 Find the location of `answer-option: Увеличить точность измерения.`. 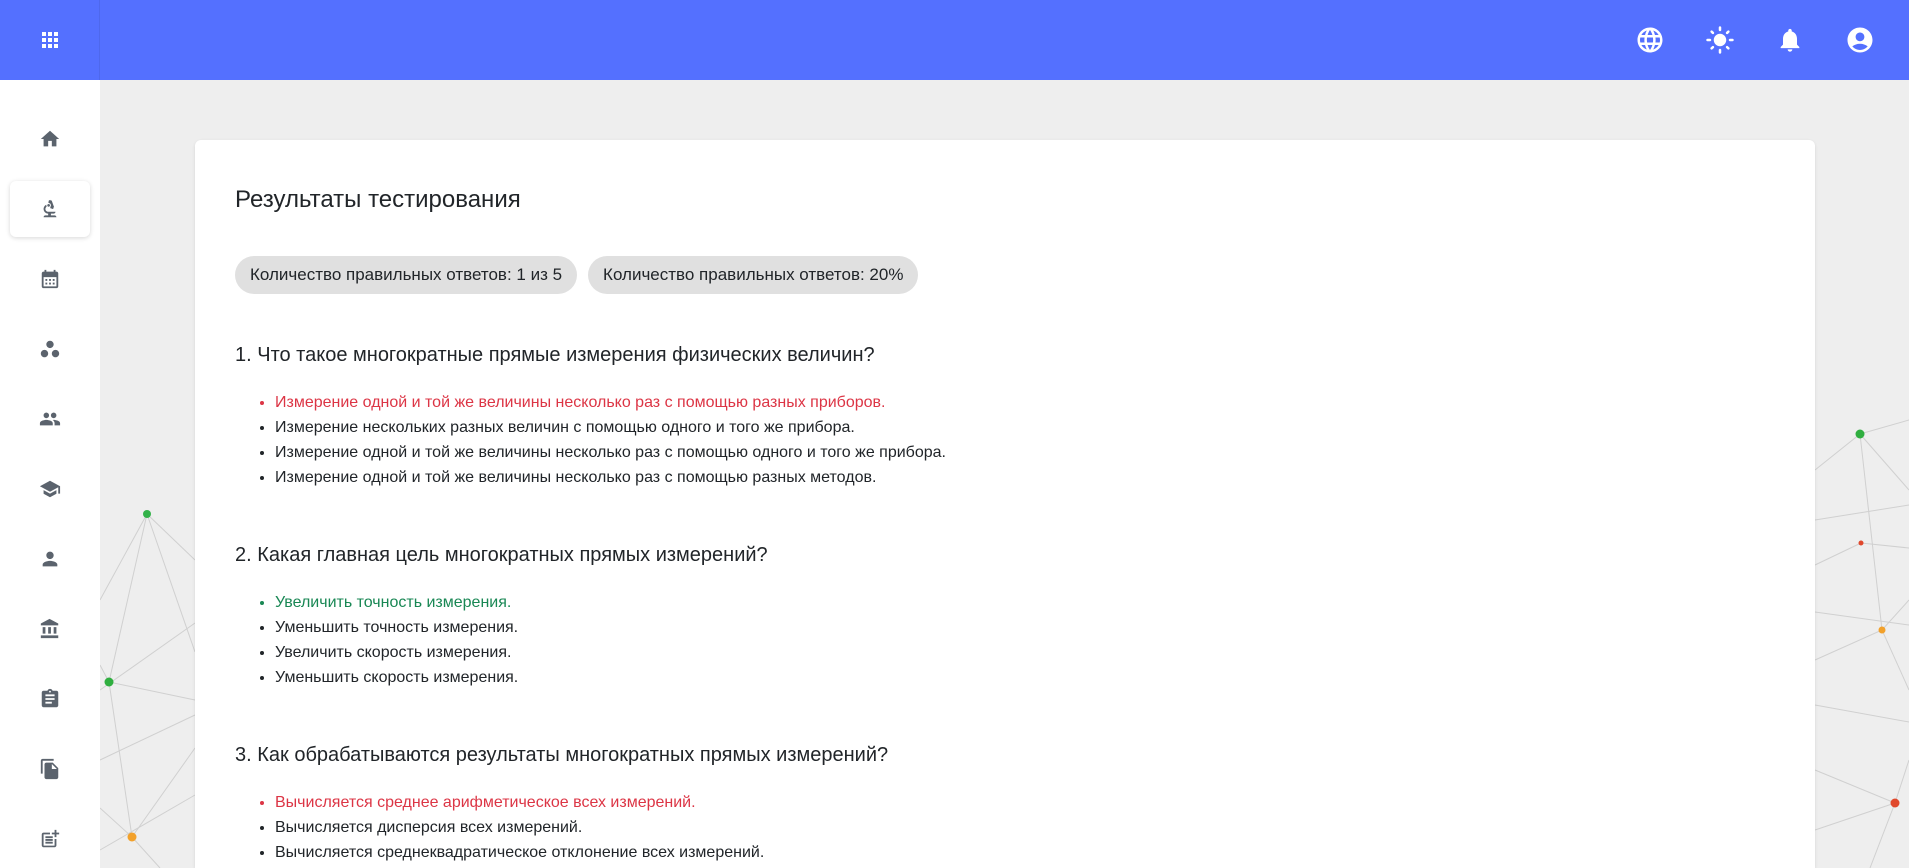

answer-option: Увеличить точность измерения. is located at coordinates (1025, 602).